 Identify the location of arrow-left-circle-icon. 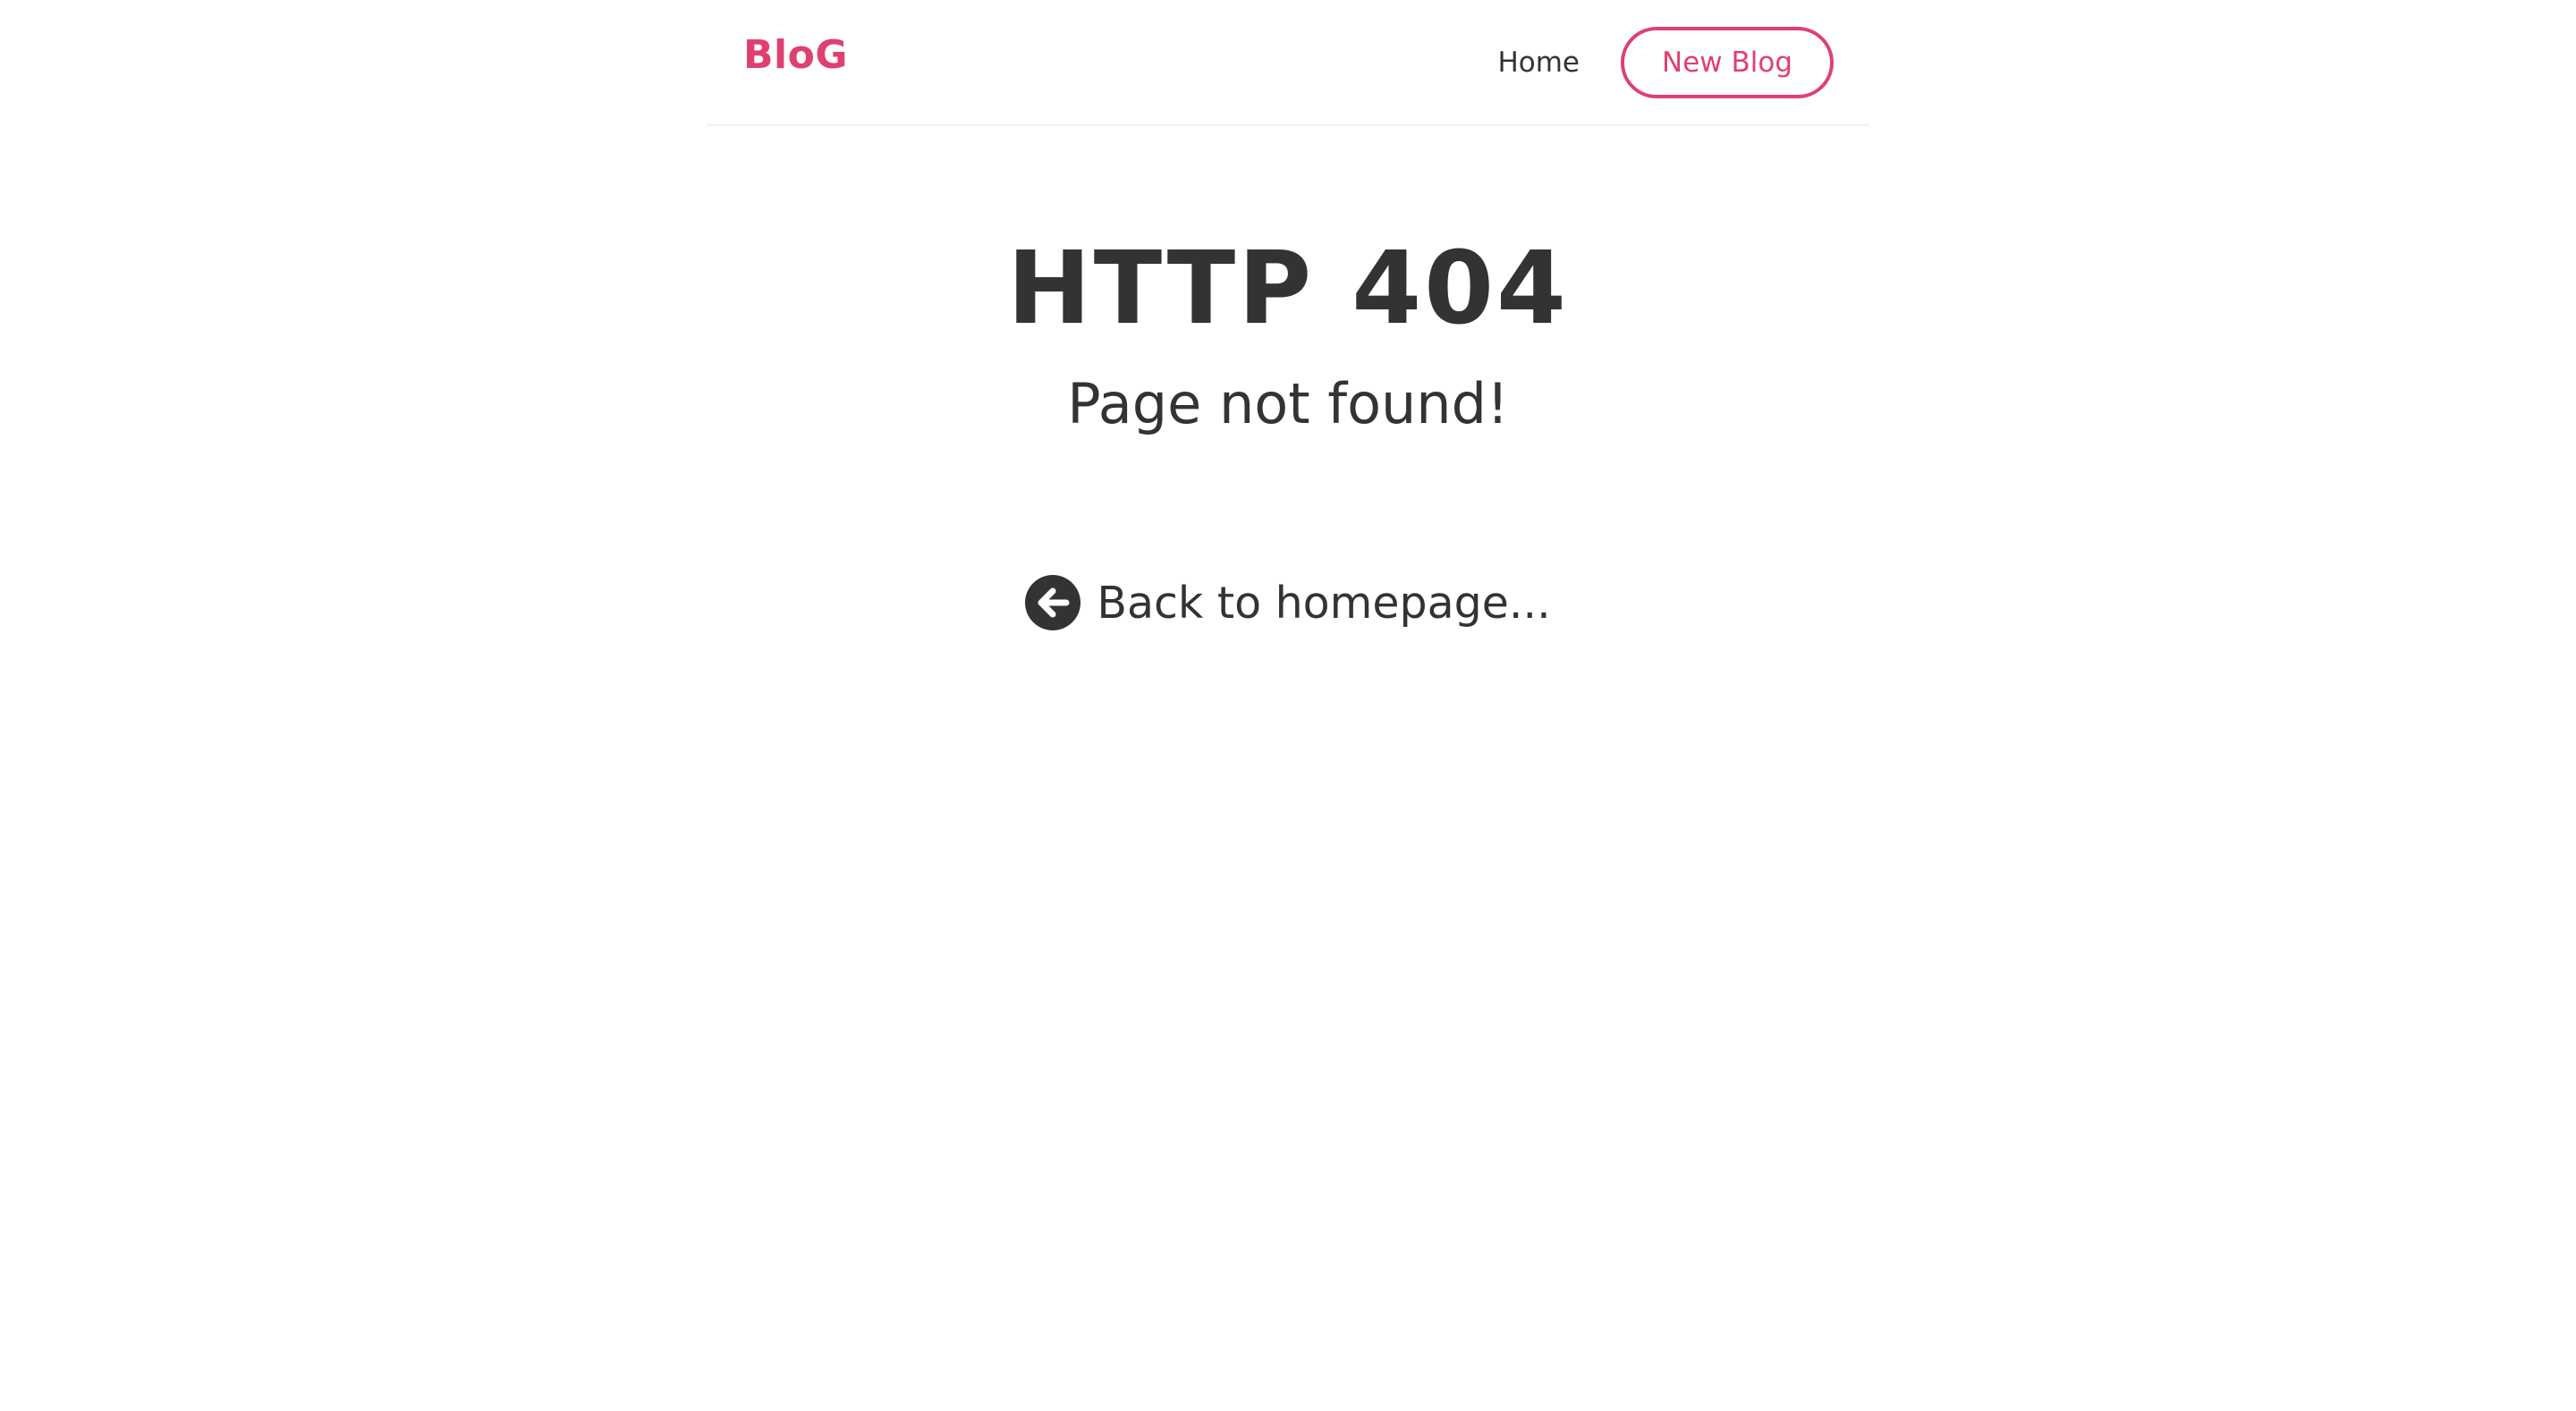
(1053, 602).